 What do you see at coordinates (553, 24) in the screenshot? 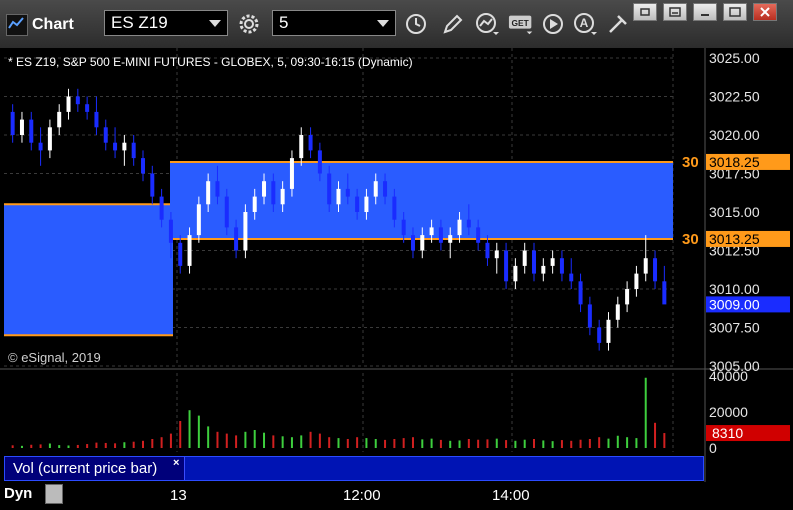
I see `play-button` at bounding box center [553, 24].